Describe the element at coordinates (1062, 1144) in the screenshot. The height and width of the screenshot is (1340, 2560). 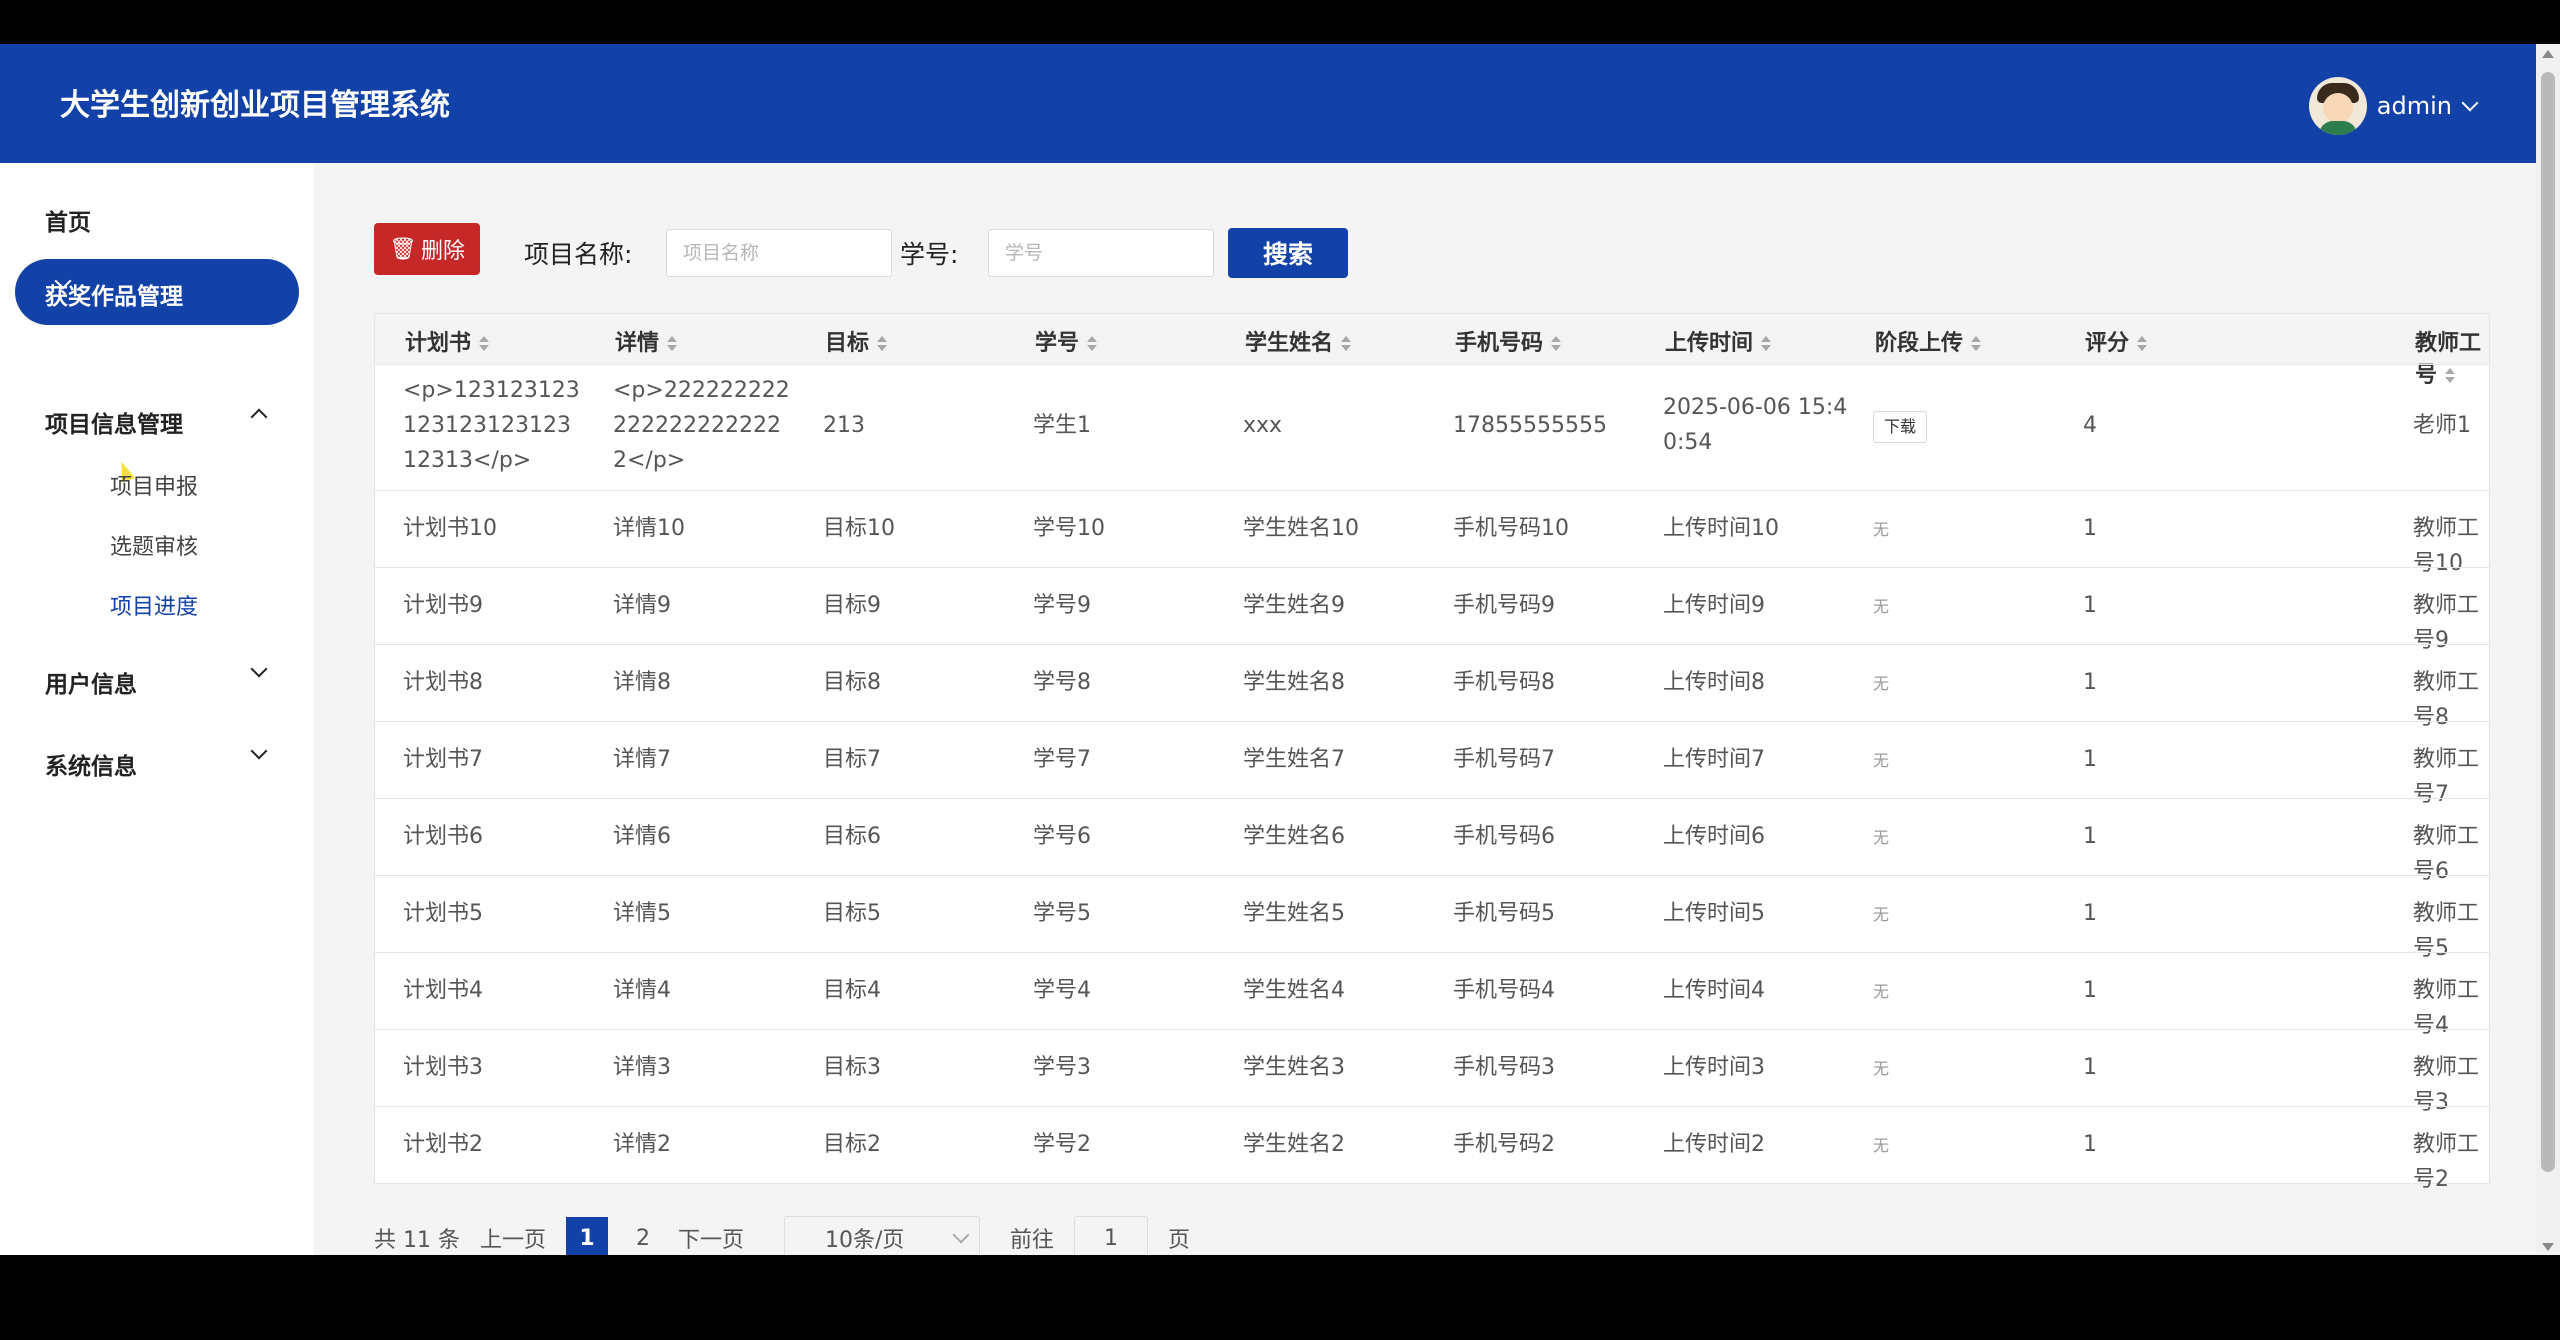
I see `table-cell-student-id: 学号2` at that location.